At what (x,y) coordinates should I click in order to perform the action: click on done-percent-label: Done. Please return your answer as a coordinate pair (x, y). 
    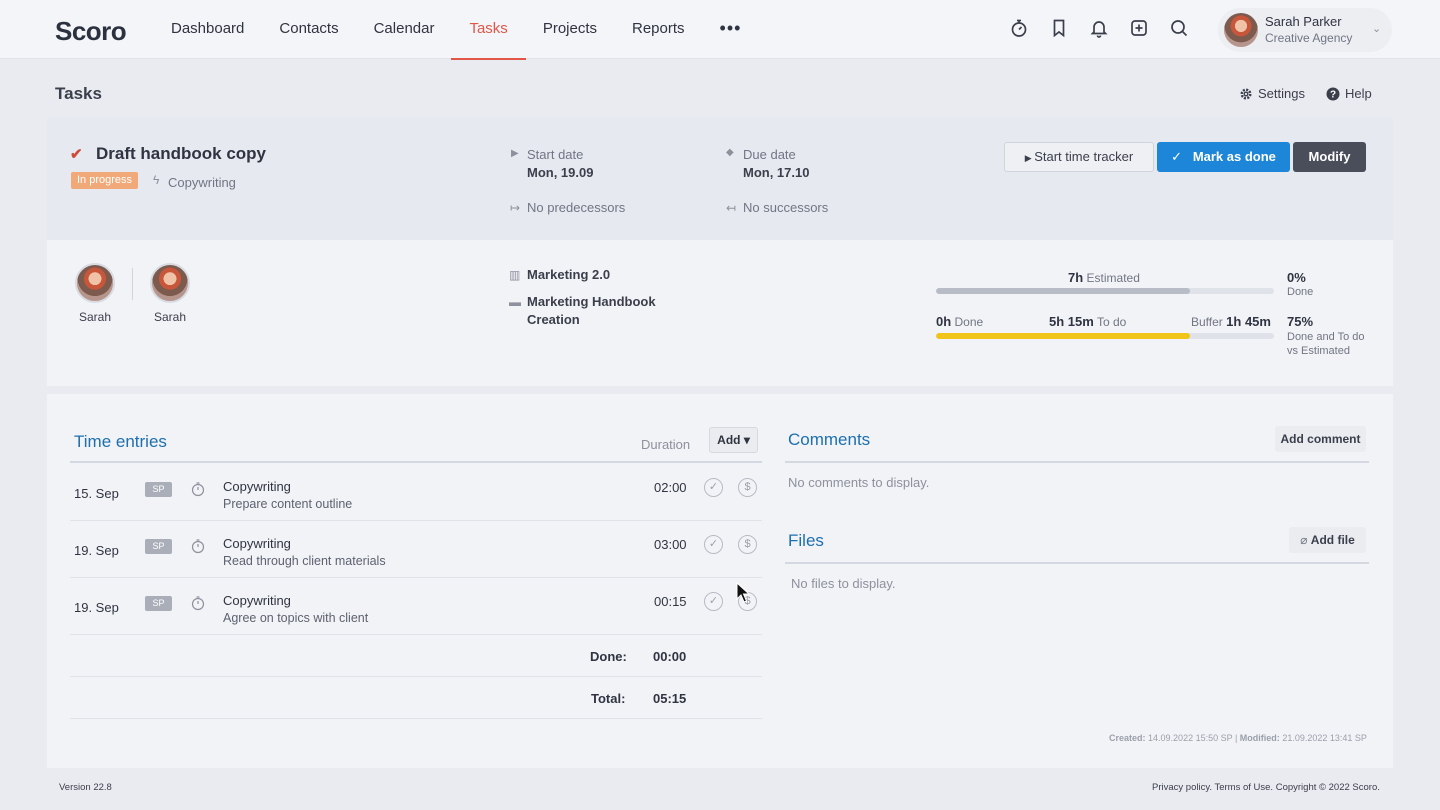
    Looking at the image, I should click on (1300, 292).